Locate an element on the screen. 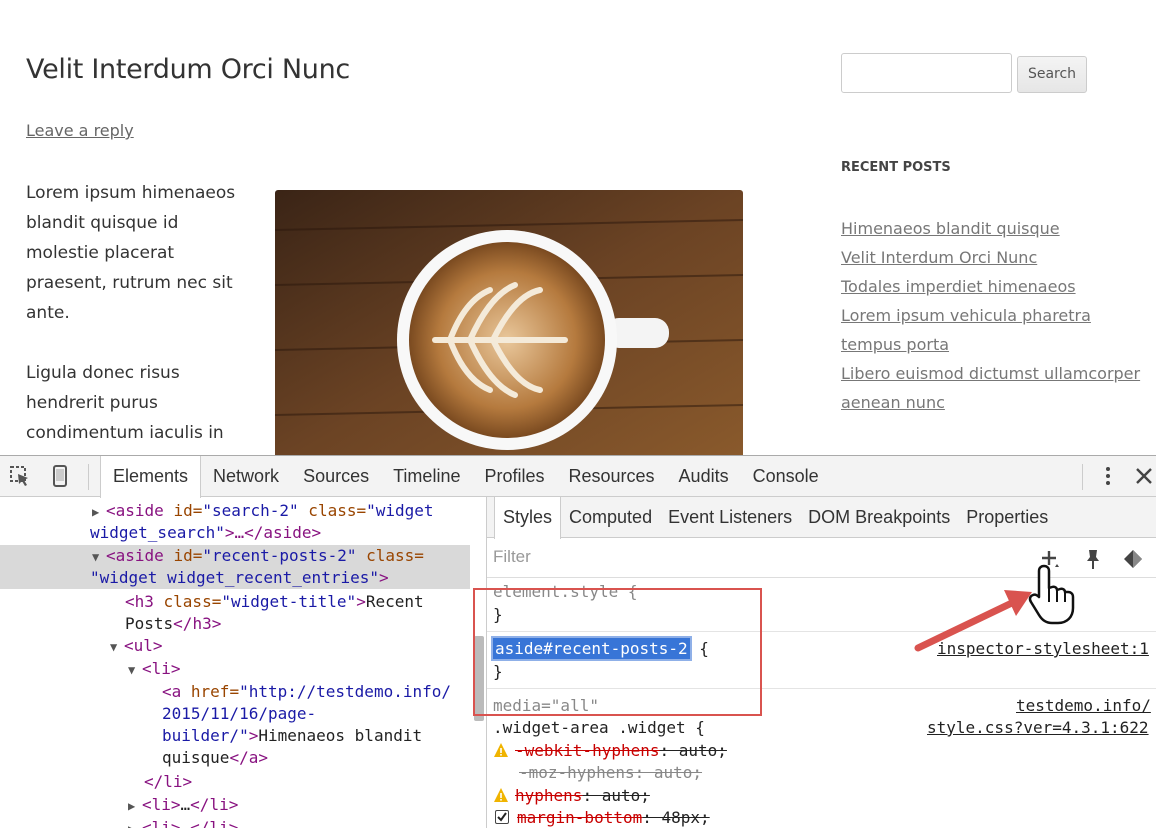 The height and width of the screenshot is (828, 1156). hand-cursor-icon is located at coordinates (1051, 594).